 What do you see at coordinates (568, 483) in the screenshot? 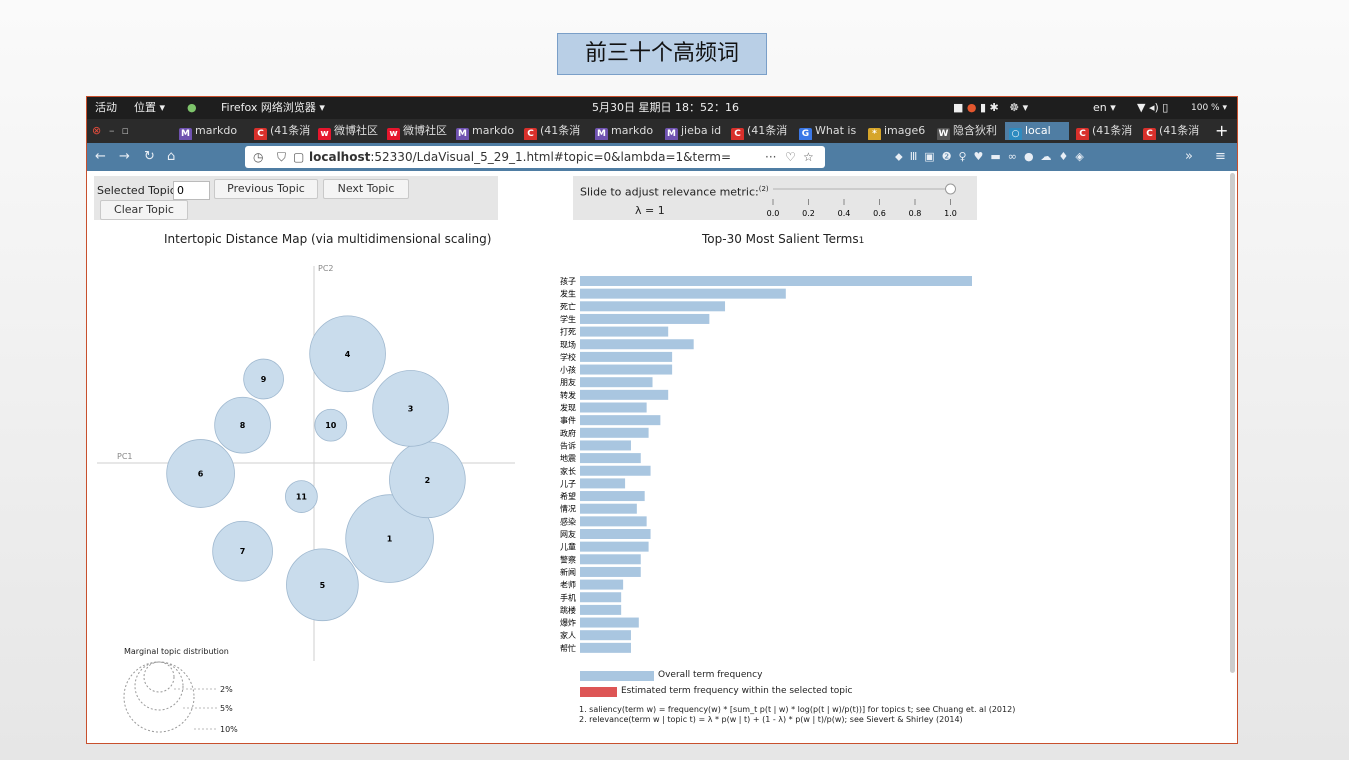
I see `term-label: 儿子` at bounding box center [568, 483].